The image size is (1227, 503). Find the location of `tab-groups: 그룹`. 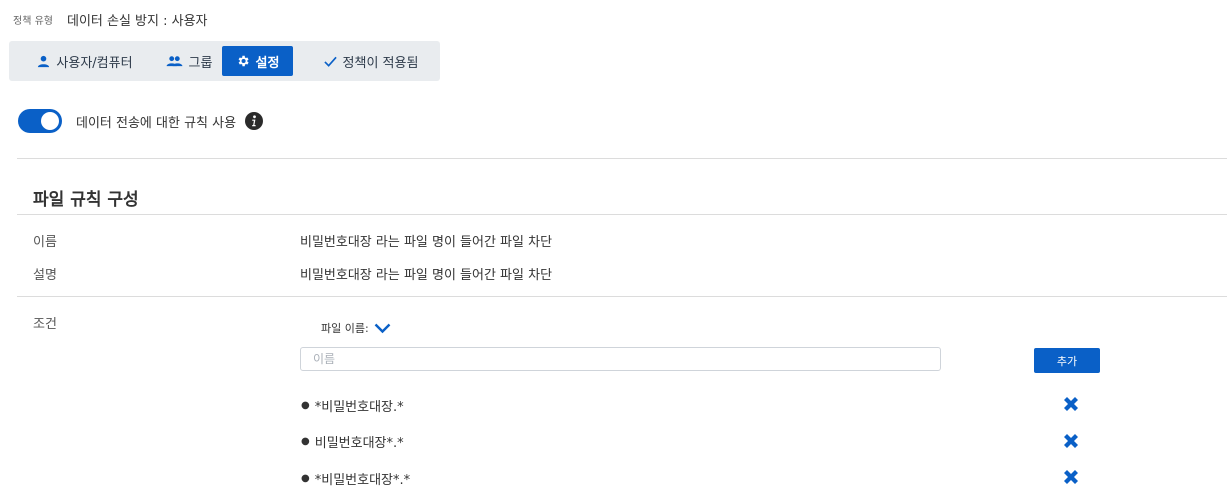

tab-groups: 그룹 is located at coordinates (189, 61).